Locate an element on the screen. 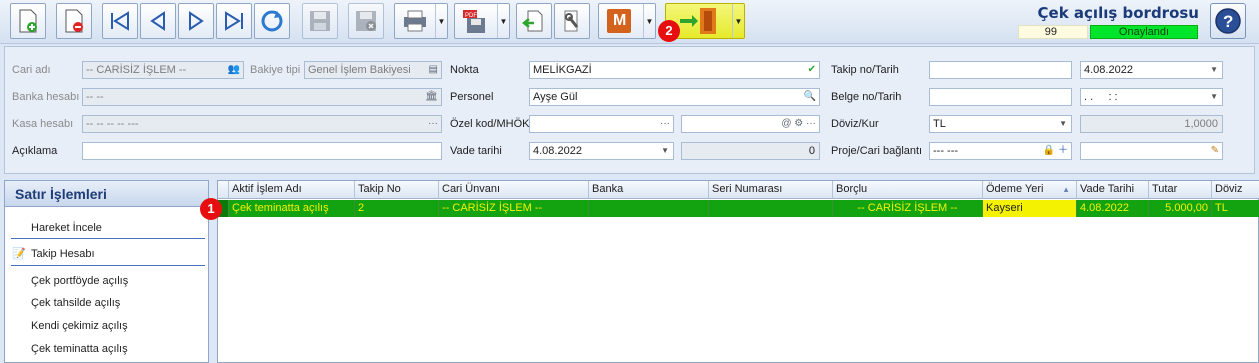 Image resolution: width=1259 pixels, height=363 pixels. save-cancel-button is located at coordinates (366, 21).